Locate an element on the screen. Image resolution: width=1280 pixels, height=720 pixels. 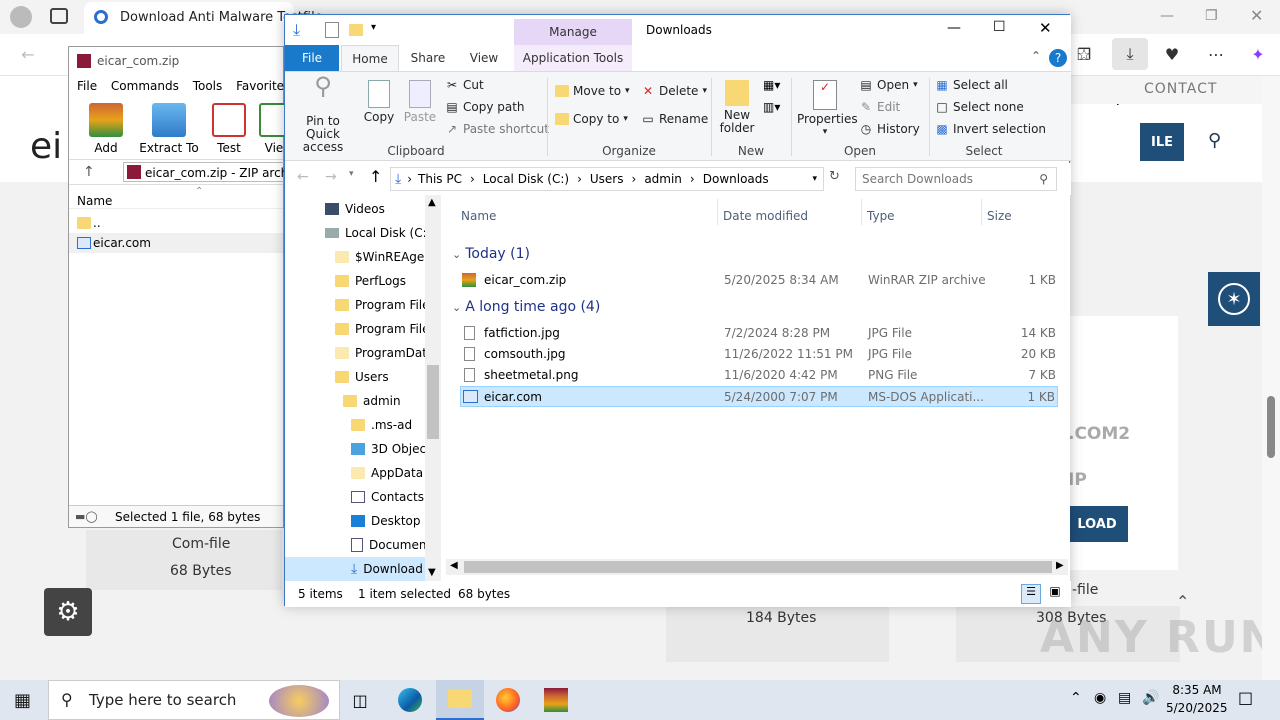
minimize-icon: — is located at coordinates (1167, 16).